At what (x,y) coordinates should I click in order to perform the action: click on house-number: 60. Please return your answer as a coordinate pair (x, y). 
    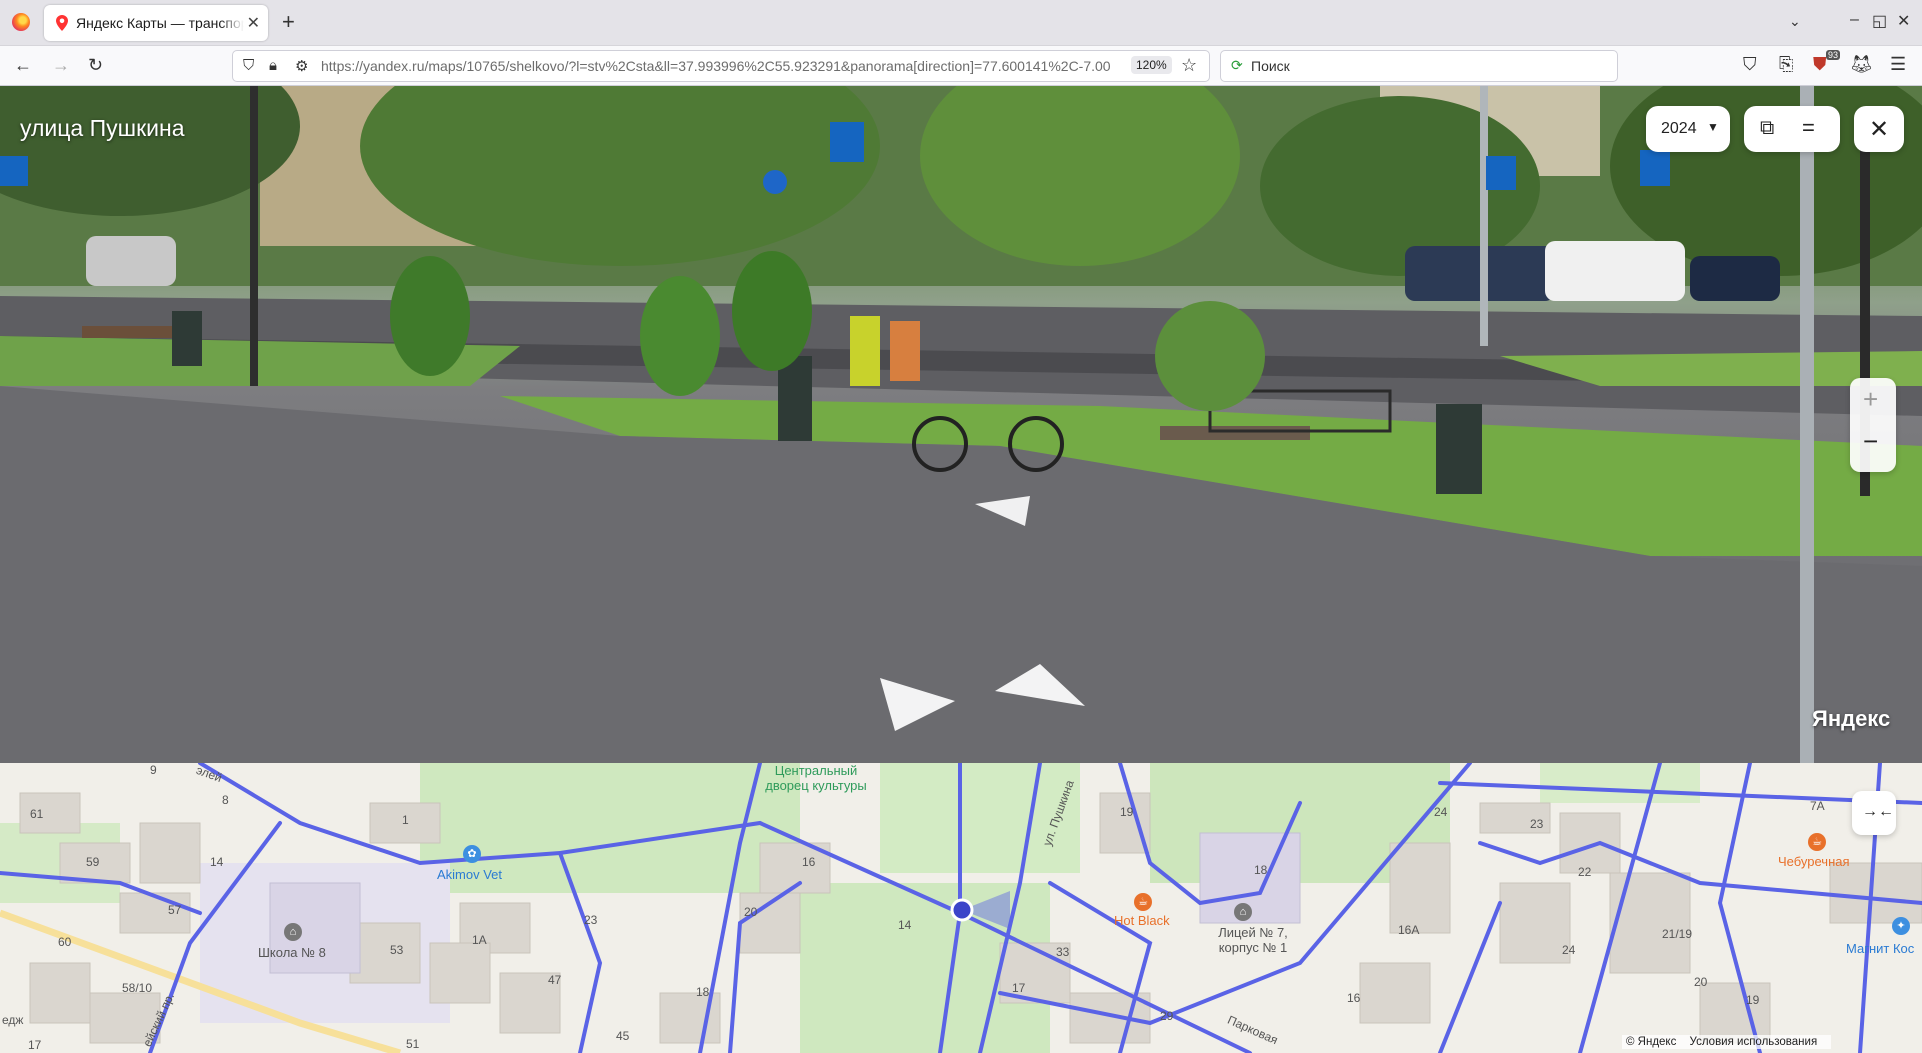
    Looking at the image, I should click on (65, 942).